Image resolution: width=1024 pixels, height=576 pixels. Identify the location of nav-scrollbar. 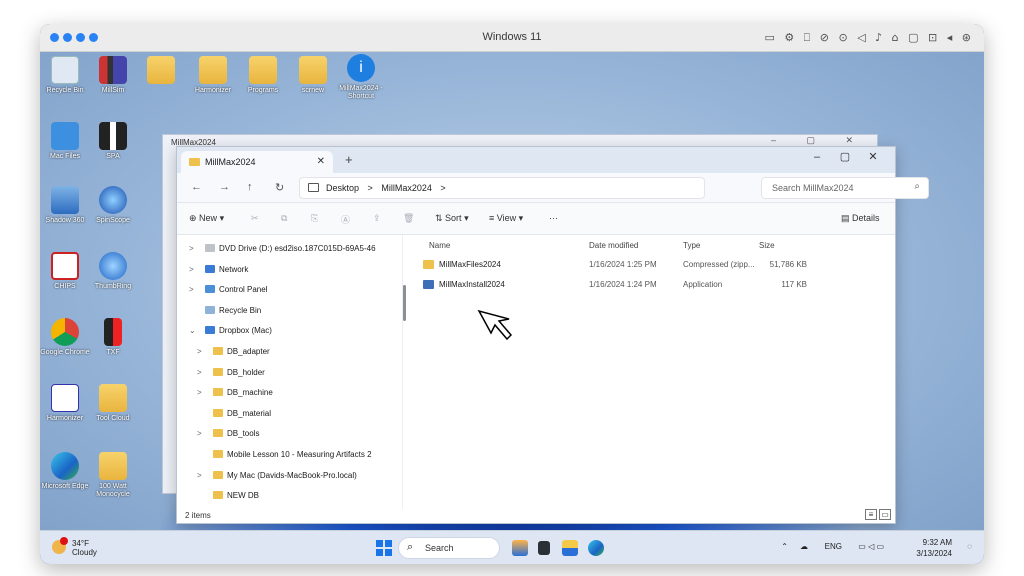
(404, 303).